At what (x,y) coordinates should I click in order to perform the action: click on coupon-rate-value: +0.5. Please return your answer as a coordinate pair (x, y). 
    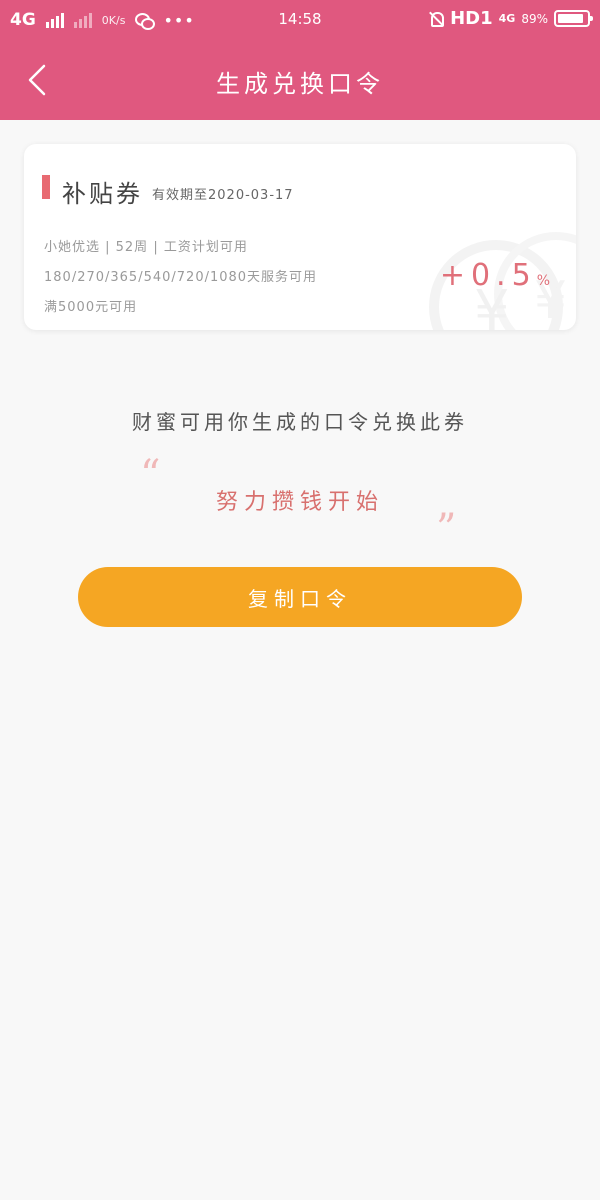
    Looking at the image, I should click on (488, 275).